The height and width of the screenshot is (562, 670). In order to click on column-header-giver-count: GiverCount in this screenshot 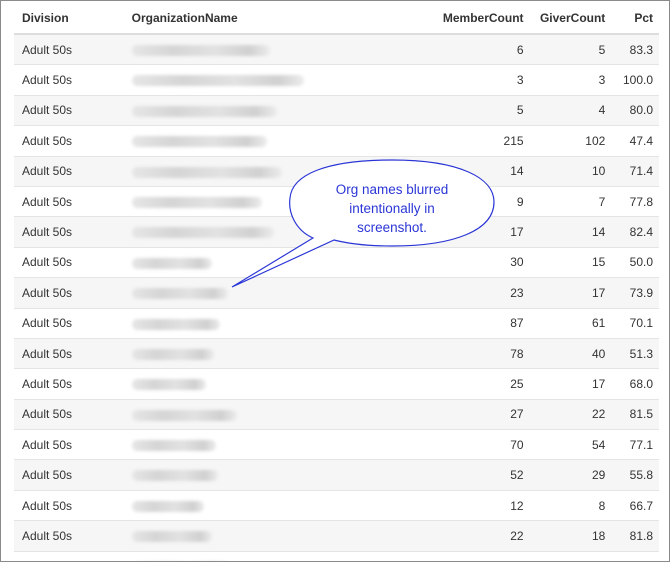, I will do `click(570, 19)`.